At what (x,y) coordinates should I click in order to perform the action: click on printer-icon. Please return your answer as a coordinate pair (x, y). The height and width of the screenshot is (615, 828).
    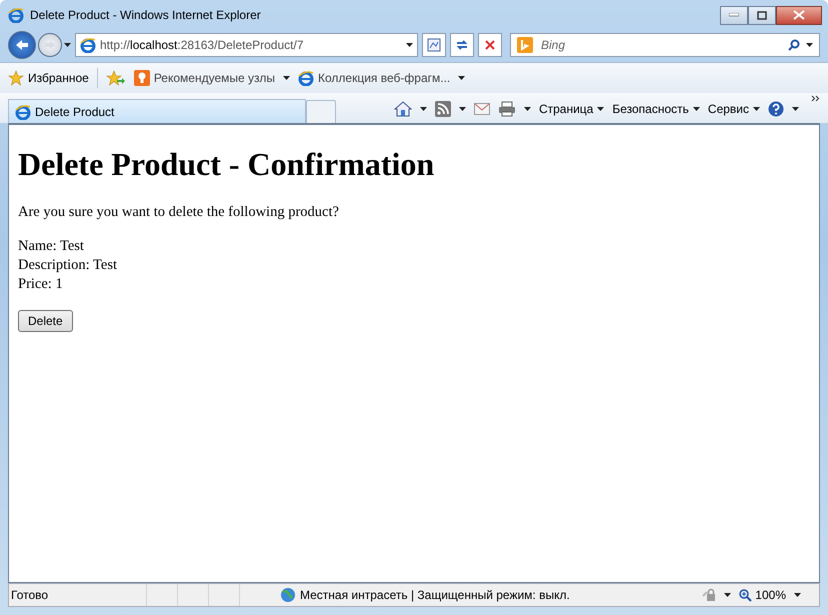
    Looking at the image, I should click on (507, 109).